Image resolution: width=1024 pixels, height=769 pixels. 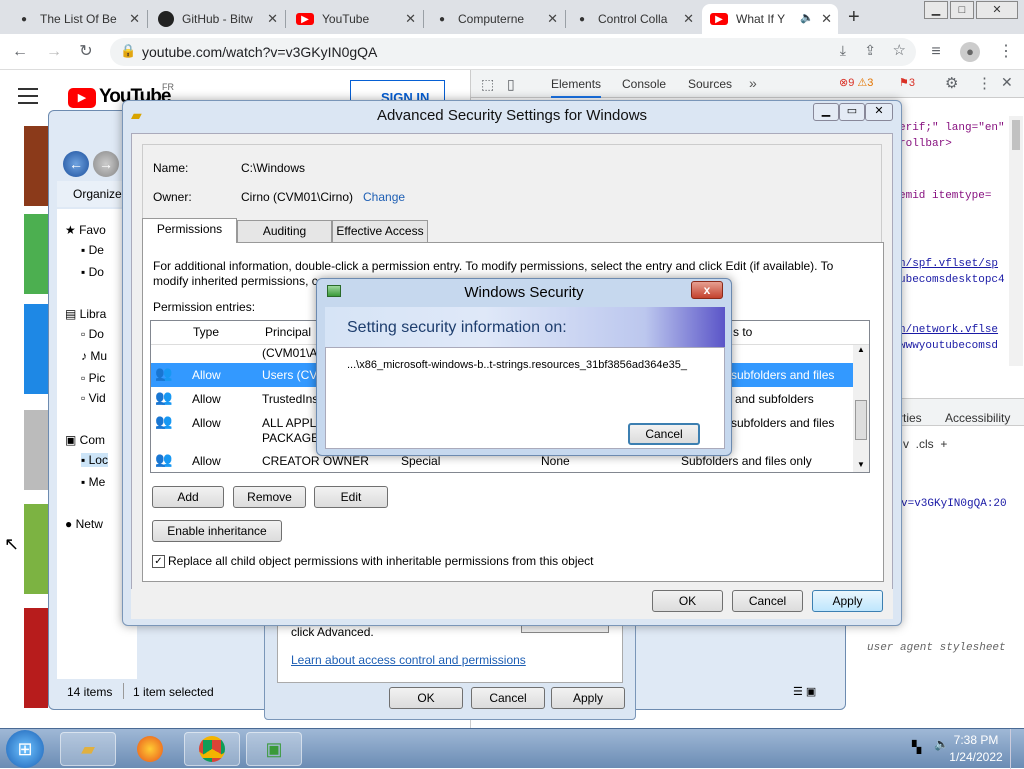 I want to click on reload-icon: ↻, so click(x=86, y=52).